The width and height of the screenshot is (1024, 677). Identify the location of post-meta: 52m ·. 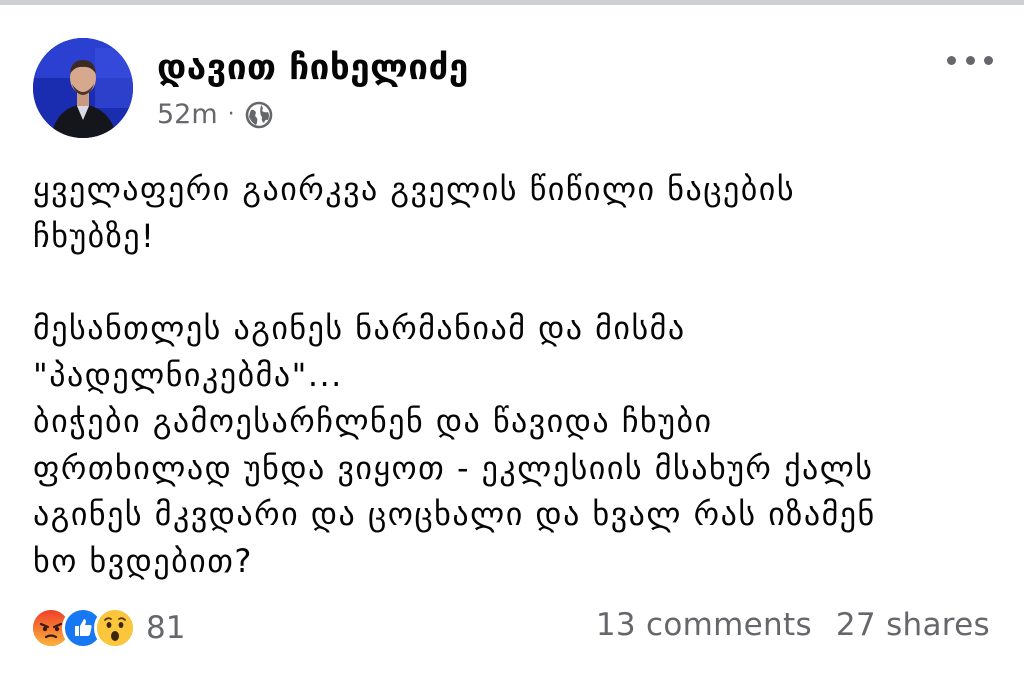
(215, 114).